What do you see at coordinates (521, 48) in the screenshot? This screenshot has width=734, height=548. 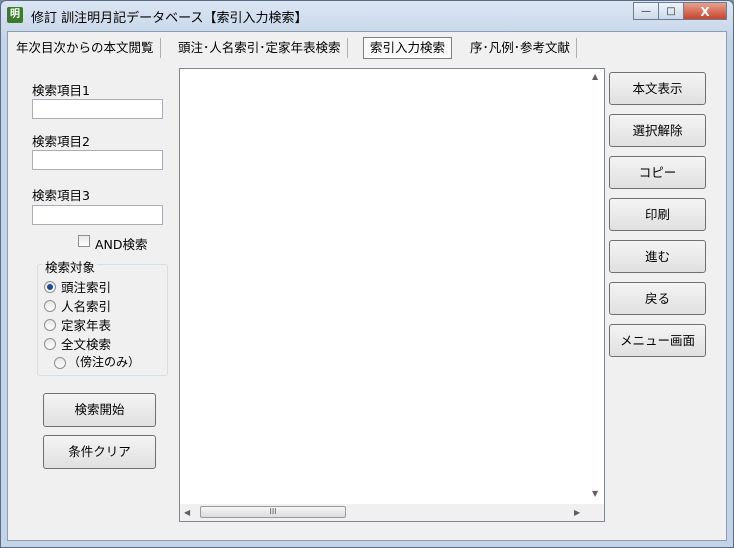 I see `tab-preface: 序･凡例･参考文献` at bounding box center [521, 48].